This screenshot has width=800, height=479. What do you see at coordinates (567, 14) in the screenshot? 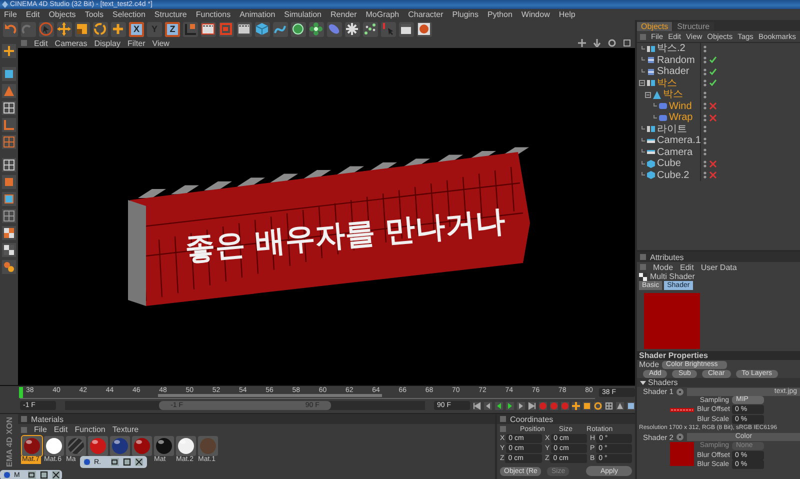
I see `menu-item: Help` at bounding box center [567, 14].